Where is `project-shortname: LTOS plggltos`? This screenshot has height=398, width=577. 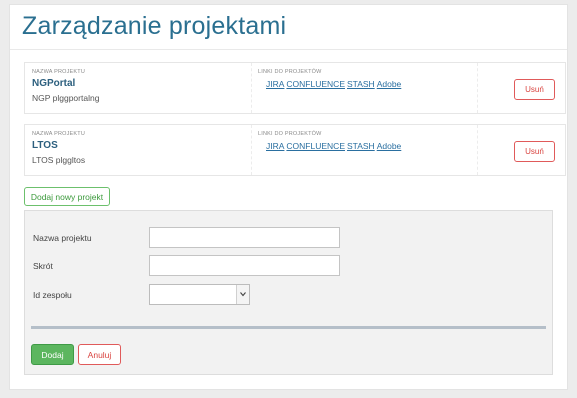 project-shortname: LTOS plggltos is located at coordinates (59, 160).